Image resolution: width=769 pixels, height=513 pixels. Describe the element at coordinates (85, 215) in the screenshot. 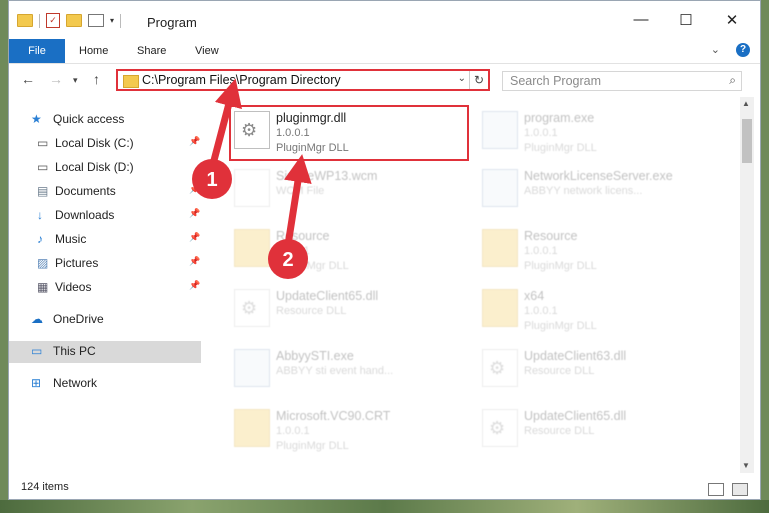

I see `sidebar-item-label: Downloads` at that location.